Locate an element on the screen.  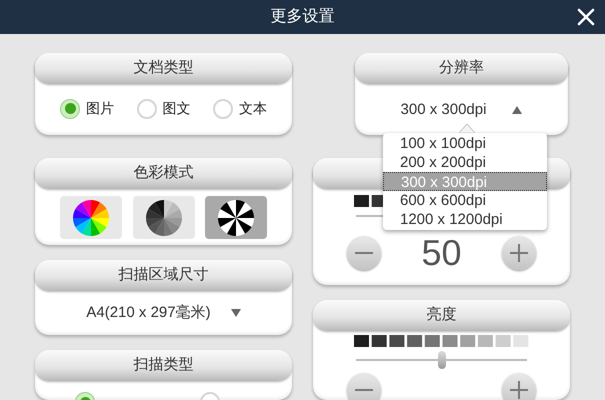
panel-title: 分辨率 is located at coordinates (461, 68).